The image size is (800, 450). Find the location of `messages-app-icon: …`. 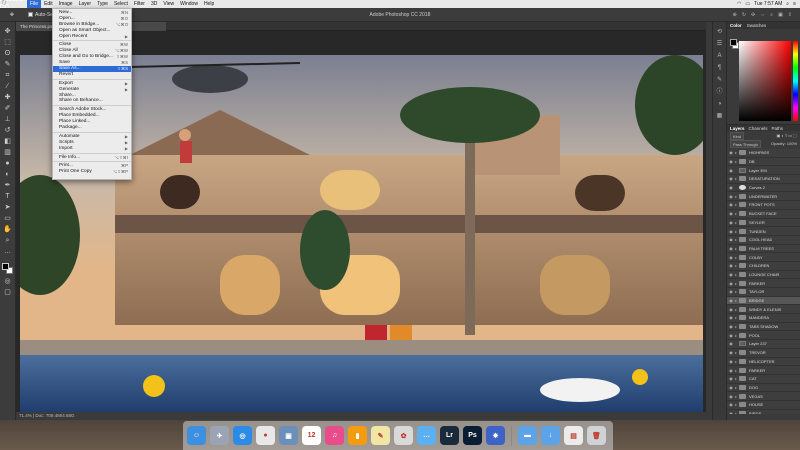

messages-app-icon: … is located at coordinates (426, 435).